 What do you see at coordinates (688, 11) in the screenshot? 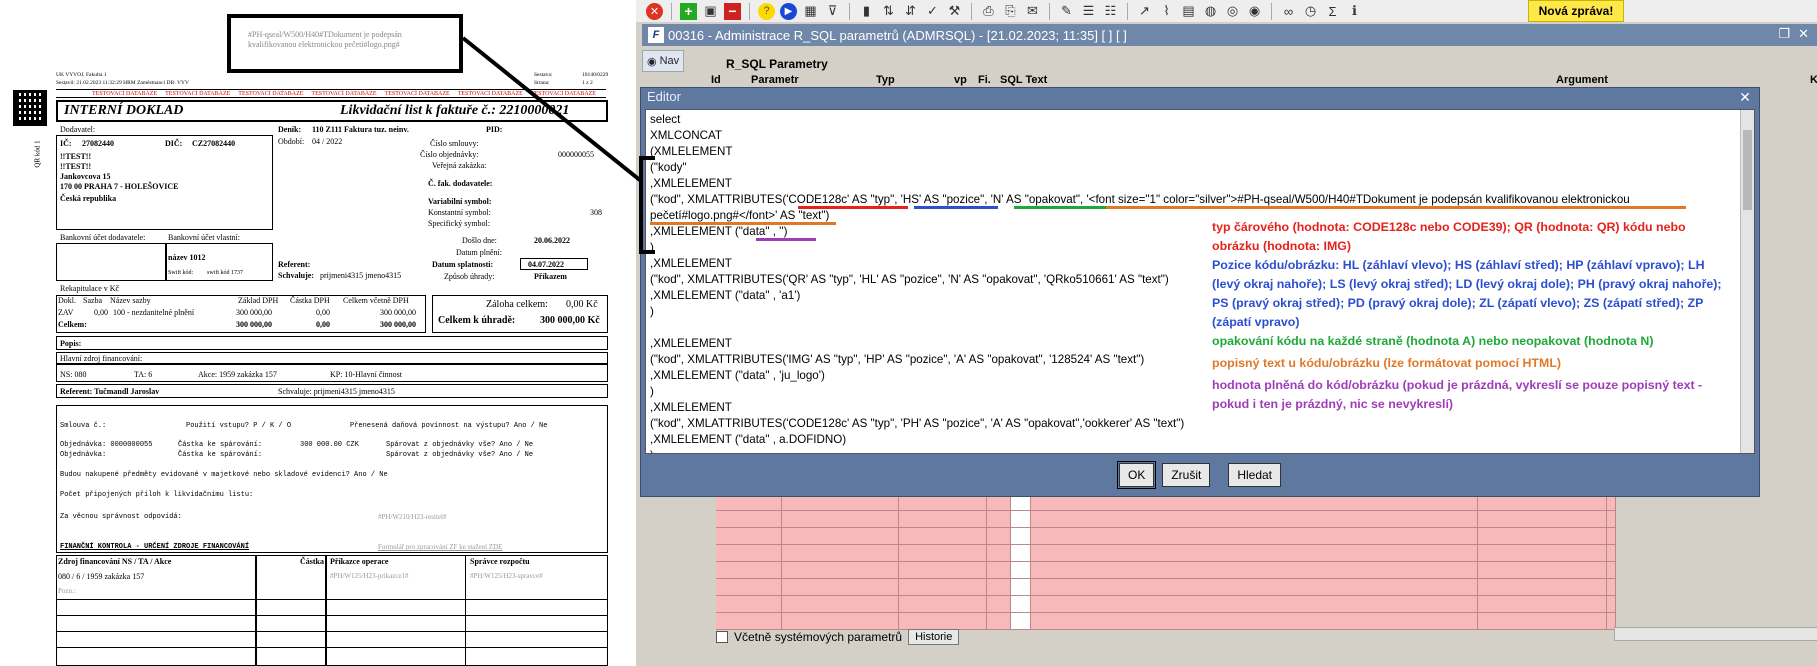
I see `add-record-icon: +` at bounding box center [688, 11].